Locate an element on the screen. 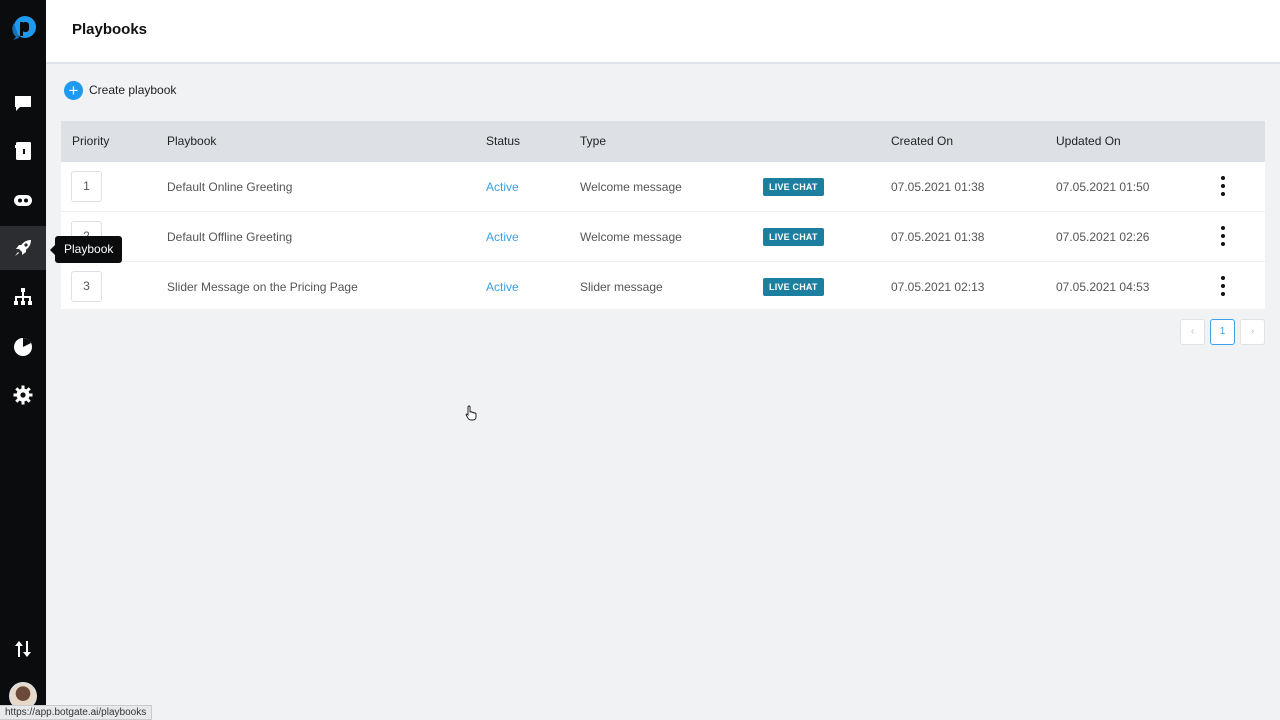 The image size is (1280, 720). updated-on: 07.05.2021 04:53 is located at coordinates (1103, 287).